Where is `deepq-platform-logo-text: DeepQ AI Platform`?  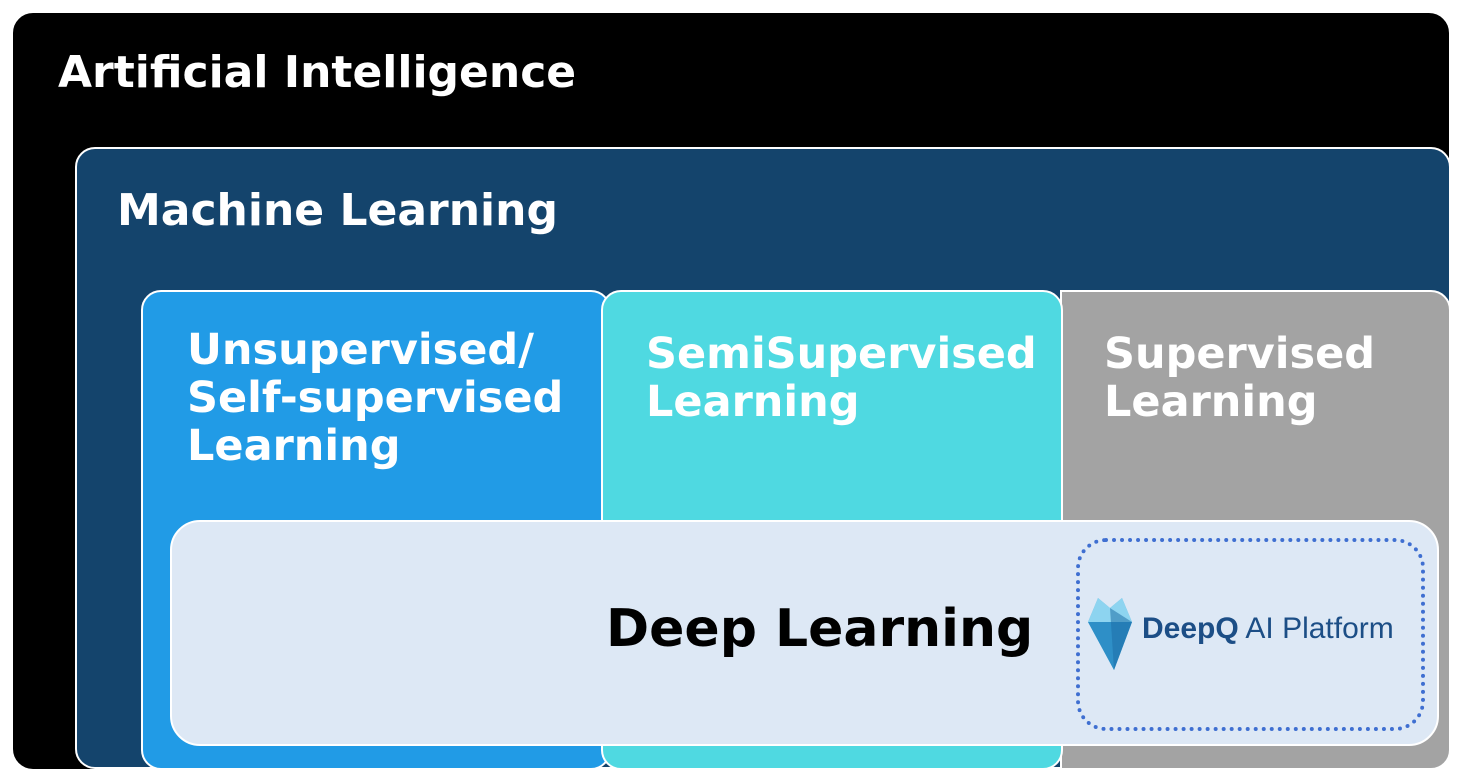
deepq-platform-logo-text: DeepQ AI Platform is located at coordinates (1268, 629).